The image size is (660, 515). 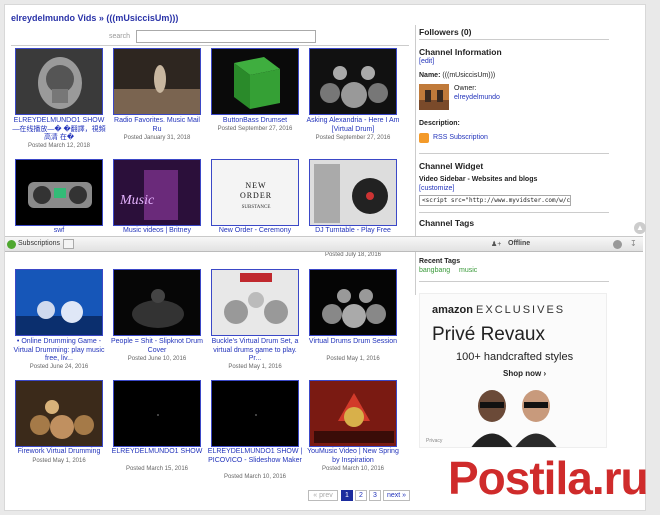 I want to click on video-thumbnail: Music, so click(x=157, y=192).